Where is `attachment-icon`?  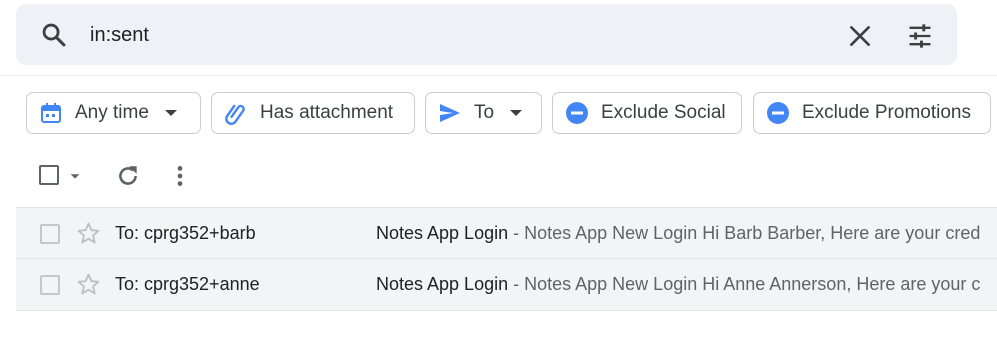
attachment-icon is located at coordinates (235, 114).